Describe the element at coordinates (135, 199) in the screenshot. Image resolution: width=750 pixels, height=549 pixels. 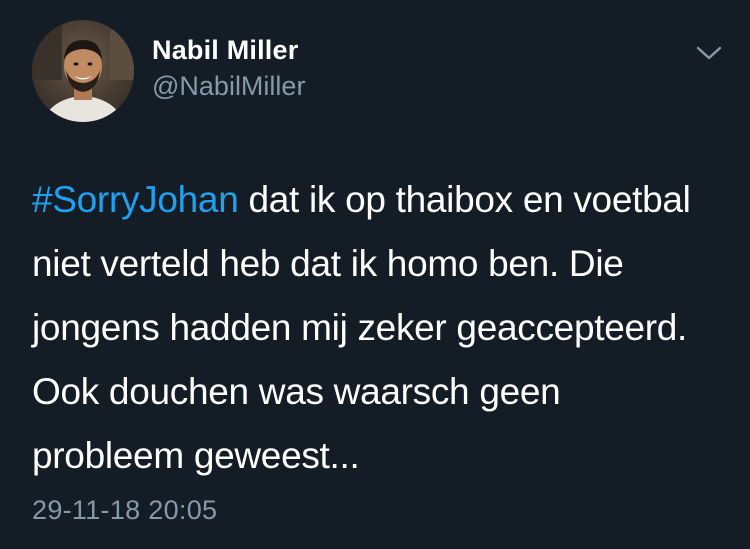
I see `hashtag-link: #SorryJohan` at that location.